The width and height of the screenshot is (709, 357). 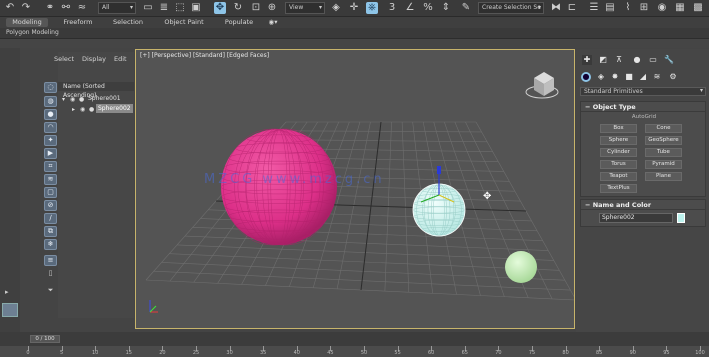 What do you see at coordinates (32, 32) in the screenshot?
I see `polygon-modeling-label: Polygon Modeling` at bounding box center [32, 32].